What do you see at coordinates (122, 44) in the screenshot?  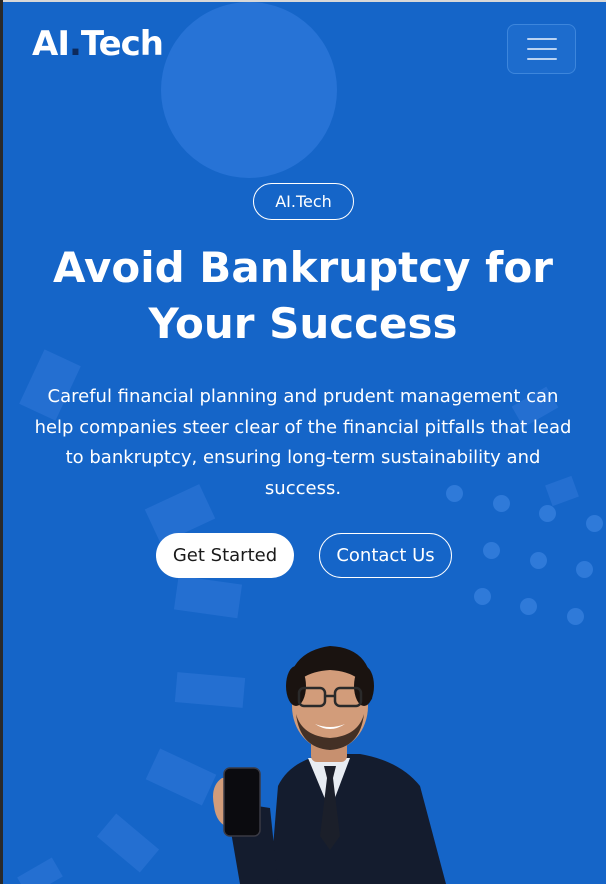 I see `logo-text-tech: Tech` at bounding box center [122, 44].